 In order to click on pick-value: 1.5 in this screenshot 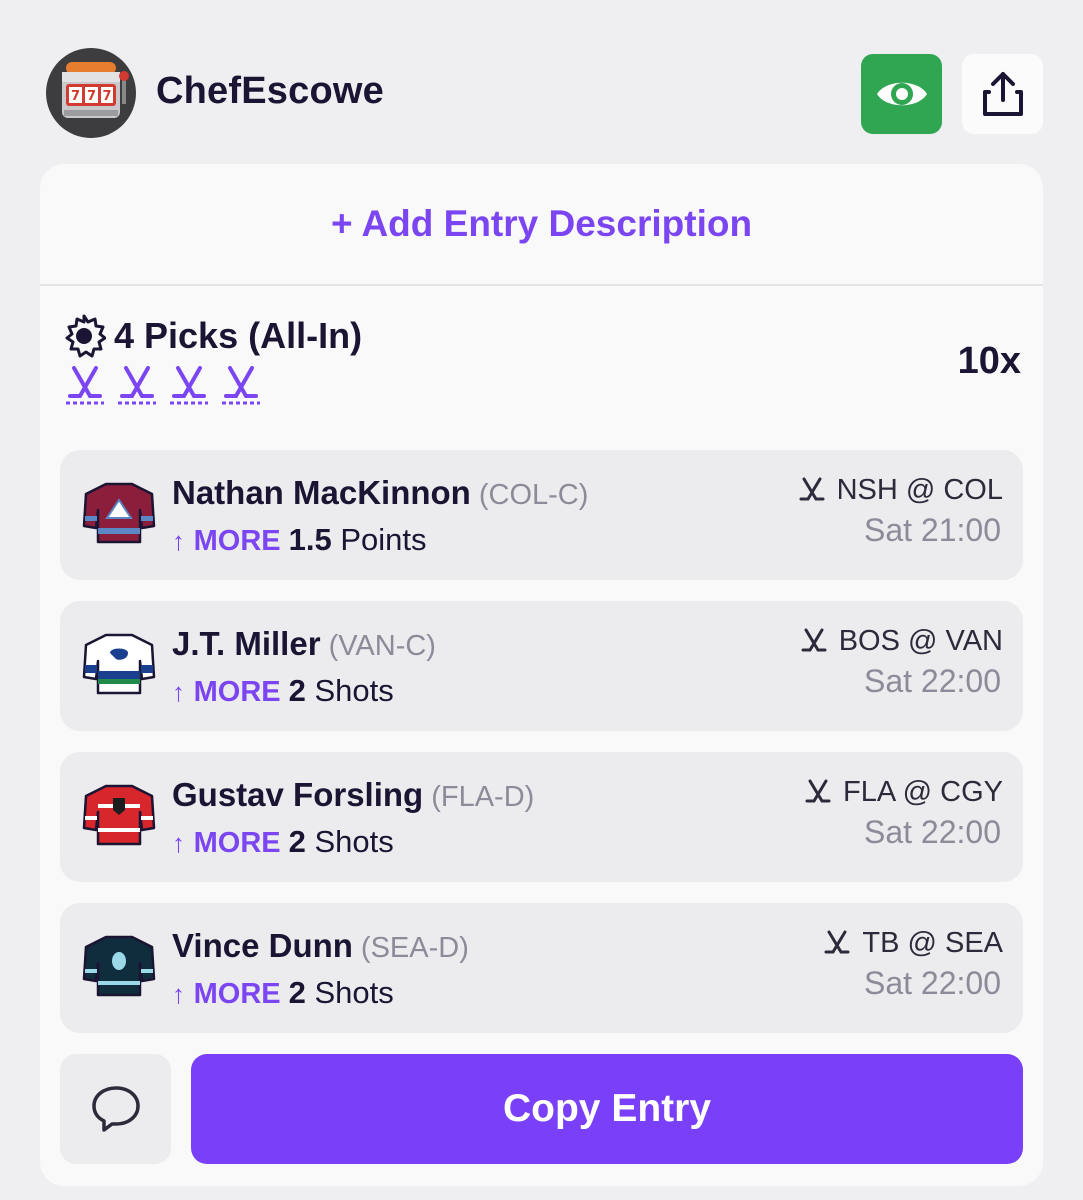, I will do `click(310, 539)`.